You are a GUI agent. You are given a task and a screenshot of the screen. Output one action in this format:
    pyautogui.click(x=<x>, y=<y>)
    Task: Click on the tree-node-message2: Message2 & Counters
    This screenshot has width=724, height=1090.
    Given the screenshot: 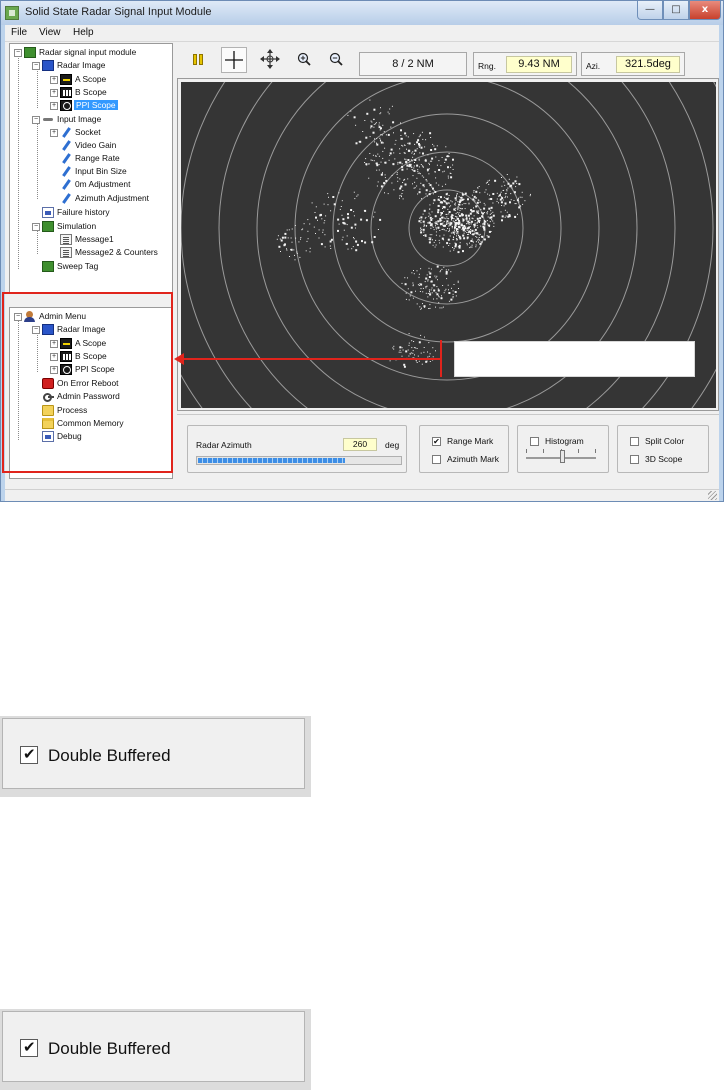 What is the action you would take?
    pyautogui.click(x=110, y=253)
    